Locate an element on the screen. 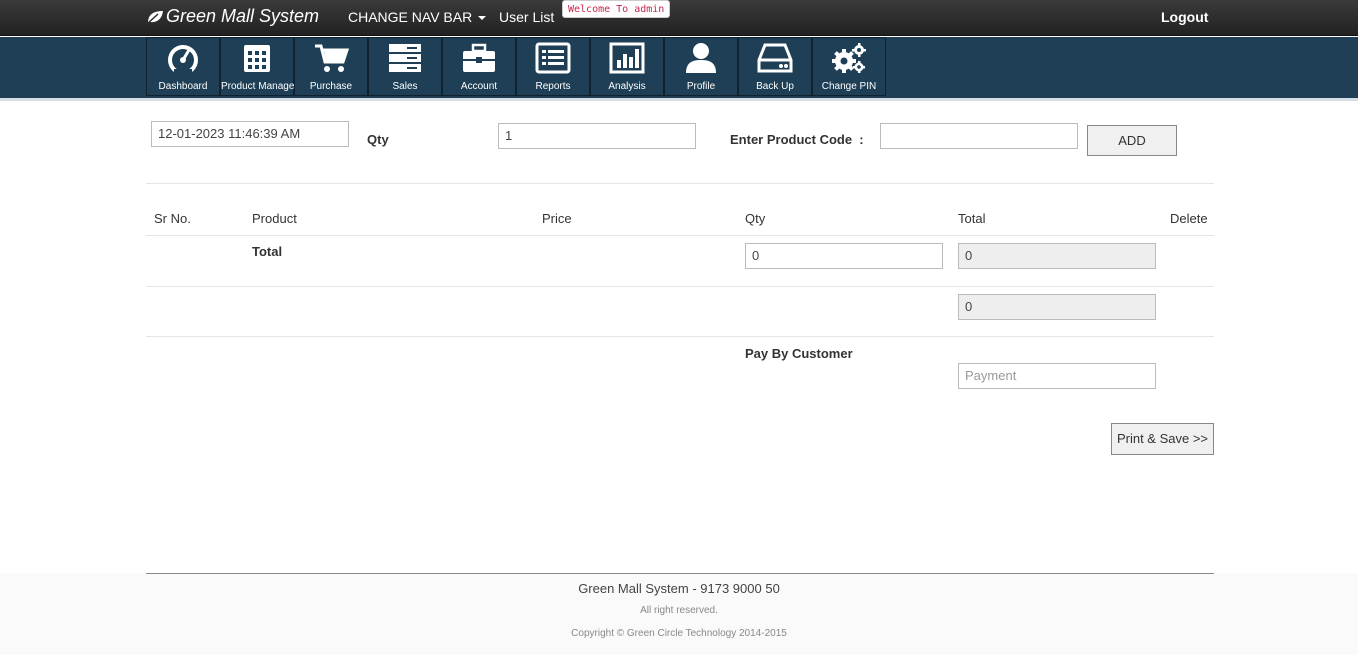  brand-name: Green Mall System is located at coordinates (243, 16).